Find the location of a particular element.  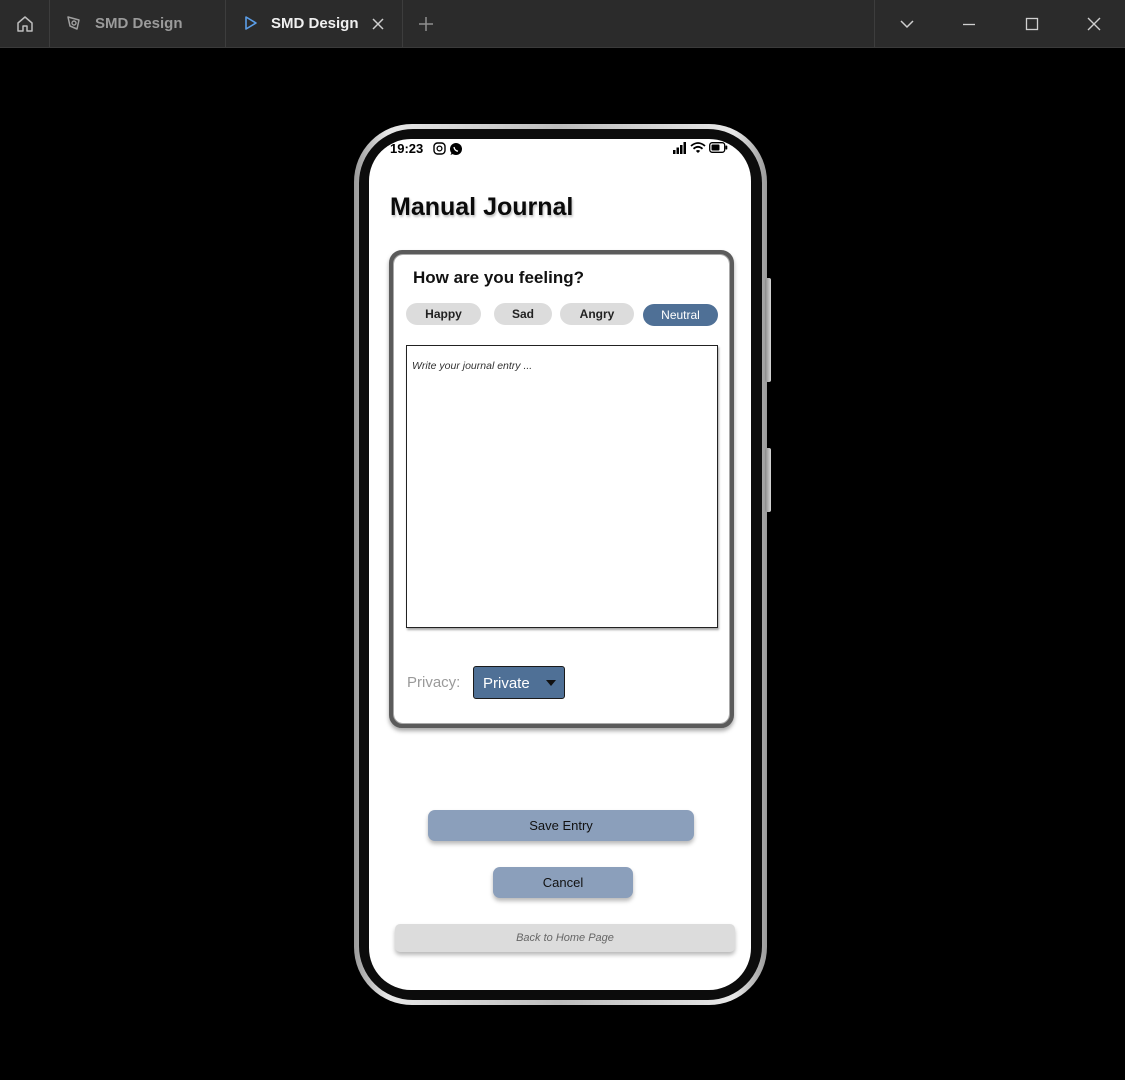

signal-icon is located at coordinates (679, 148).